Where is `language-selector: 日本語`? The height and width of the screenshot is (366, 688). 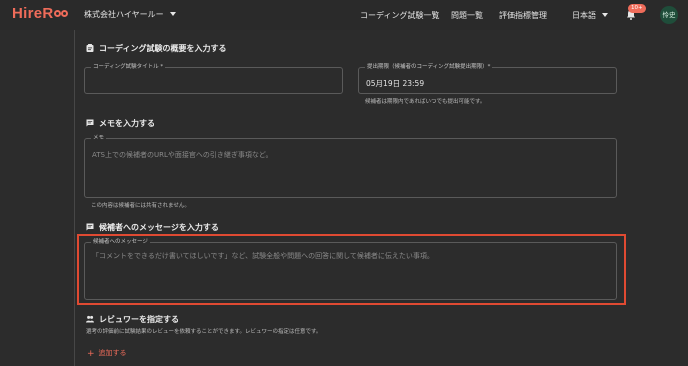
language-selector: 日本語 is located at coordinates (590, 15).